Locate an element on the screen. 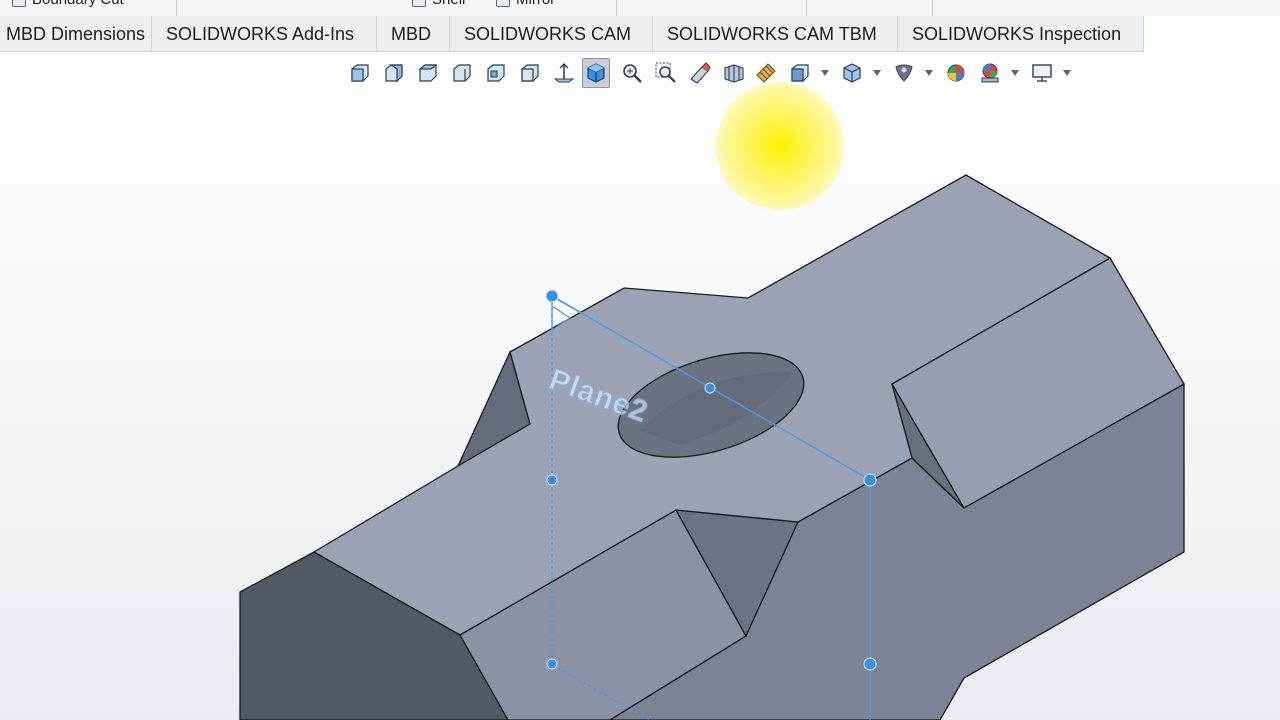  display-style-button is located at coordinates (852, 73).